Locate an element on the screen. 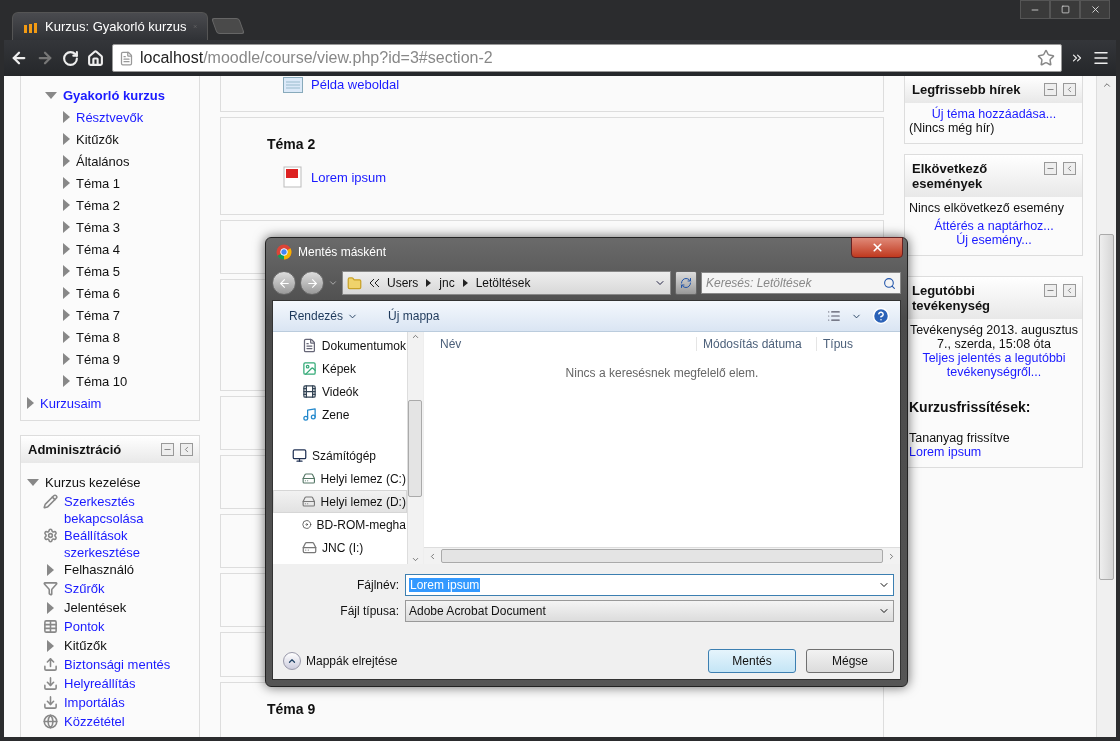 The width and height of the screenshot is (1120, 741). breadcrumb-bar: Users jnc Letöltések is located at coordinates (506, 283).